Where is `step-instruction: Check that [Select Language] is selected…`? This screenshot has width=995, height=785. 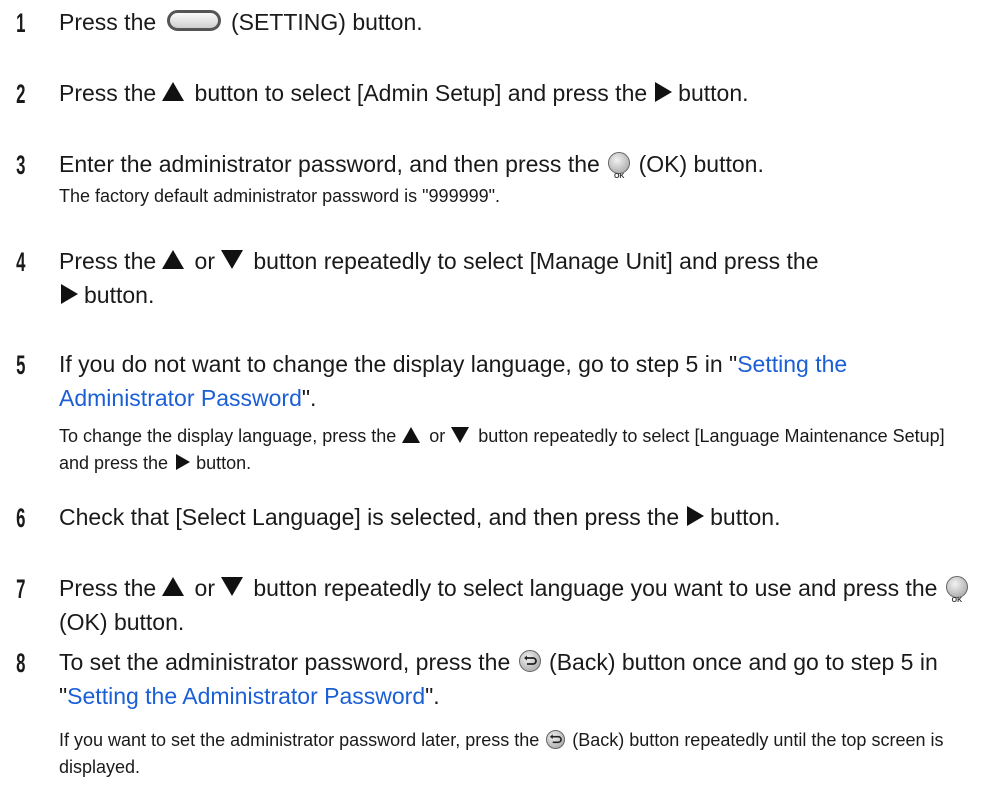 step-instruction: Check that [Select Language] is selected… is located at coordinates (420, 517).